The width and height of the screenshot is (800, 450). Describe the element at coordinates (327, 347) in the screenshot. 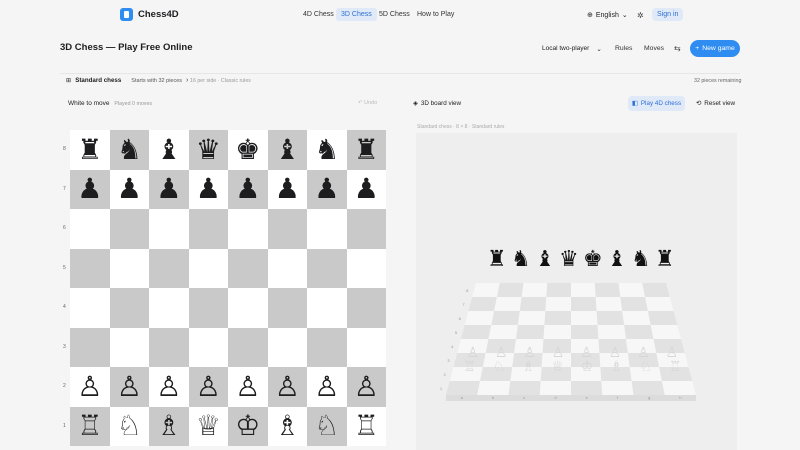

I see `board-square-g3` at that location.